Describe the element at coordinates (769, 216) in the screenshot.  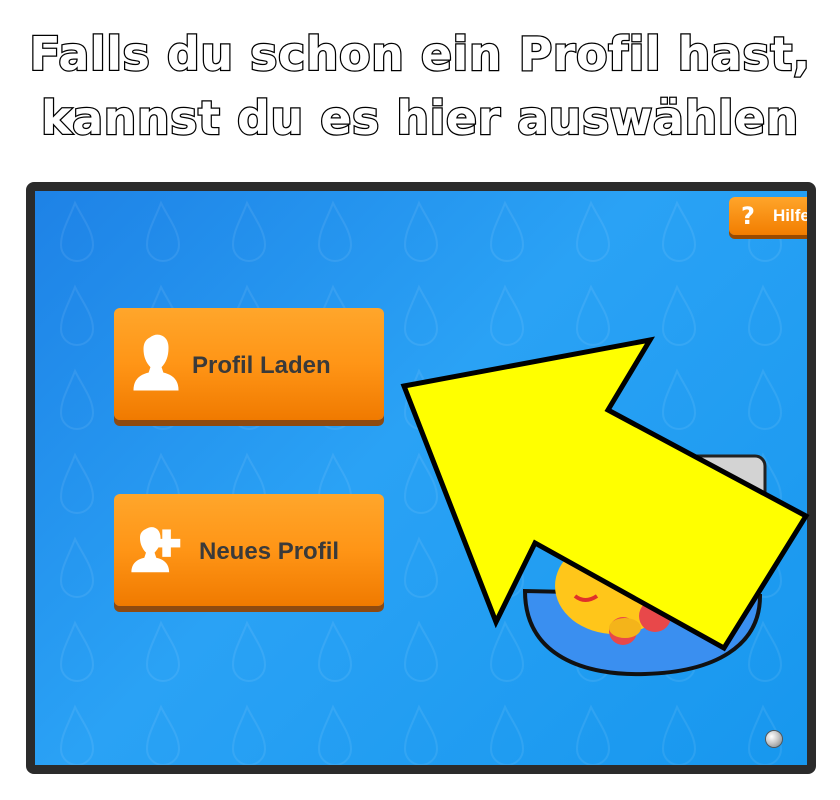
I see `help-button: ? Hilfe` at that location.